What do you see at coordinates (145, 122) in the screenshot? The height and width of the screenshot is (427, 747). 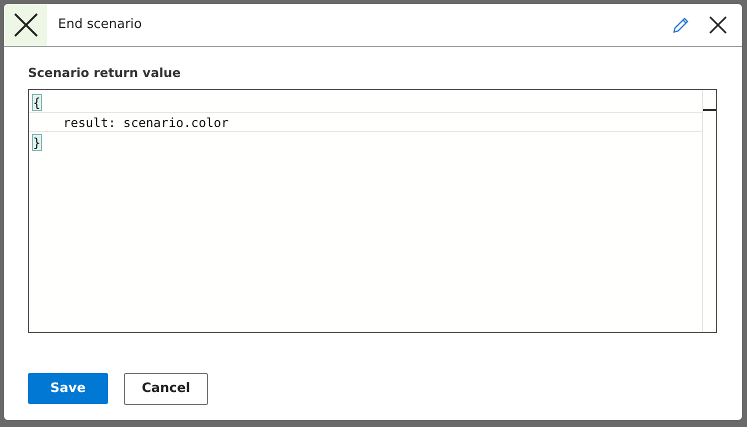 I see `code-line: result: scenario.color` at bounding box center [145, 122].